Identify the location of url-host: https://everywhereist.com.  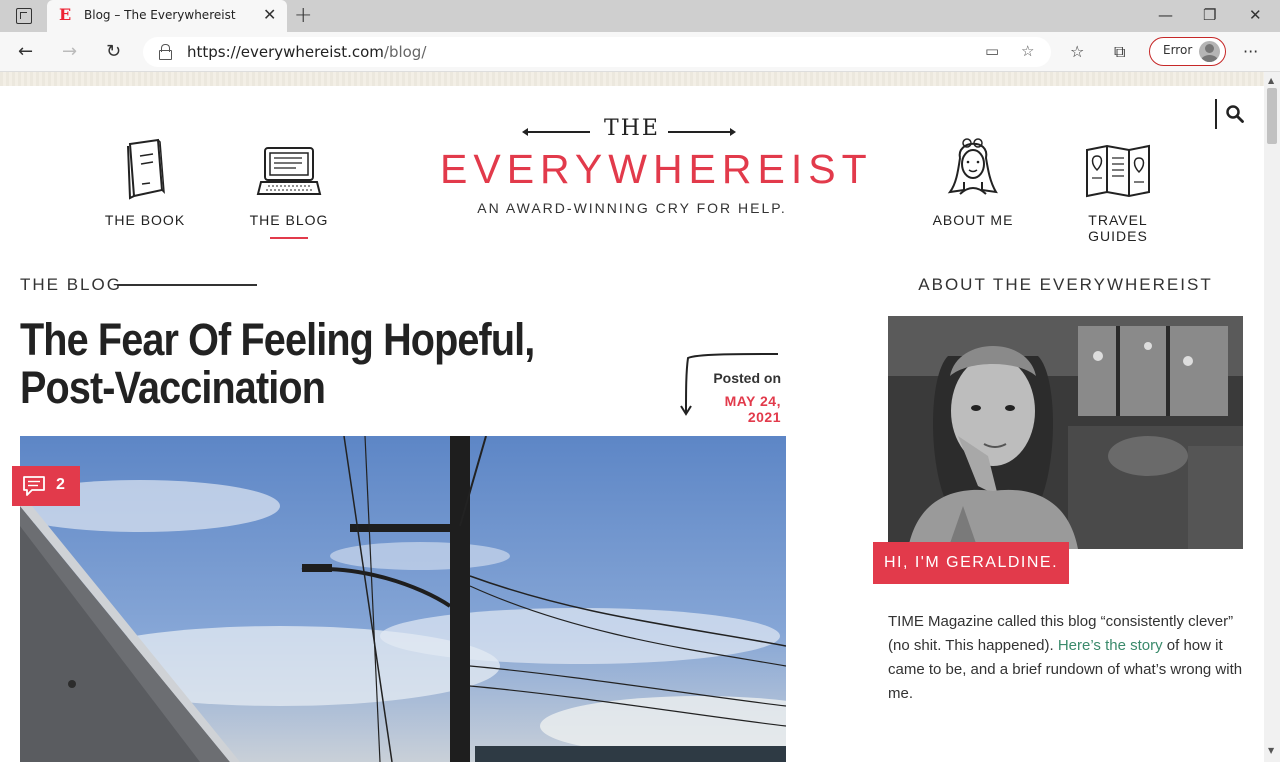
(285, 52).